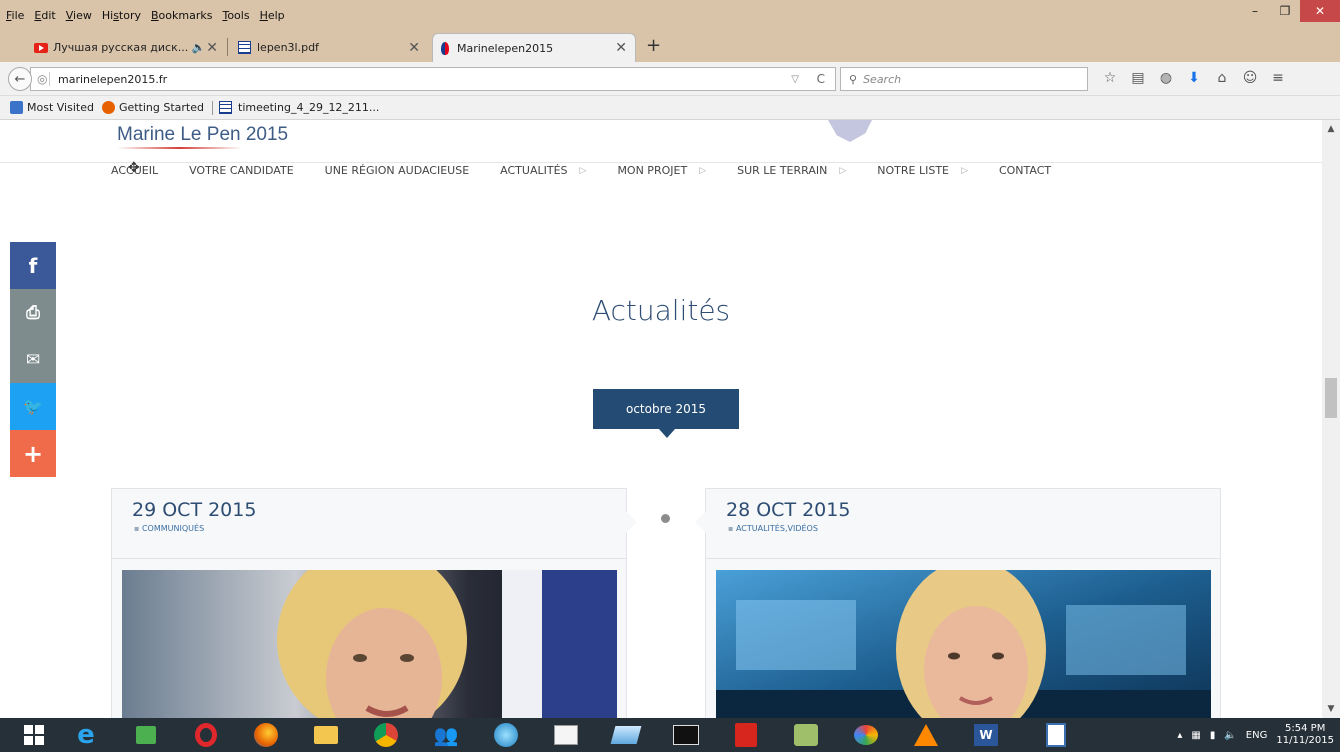 The width and height of the screenshot is (1340, 752). Describe the element at coordinates (121, 15) in the screenshot. I see `menu-history: History` at that location.